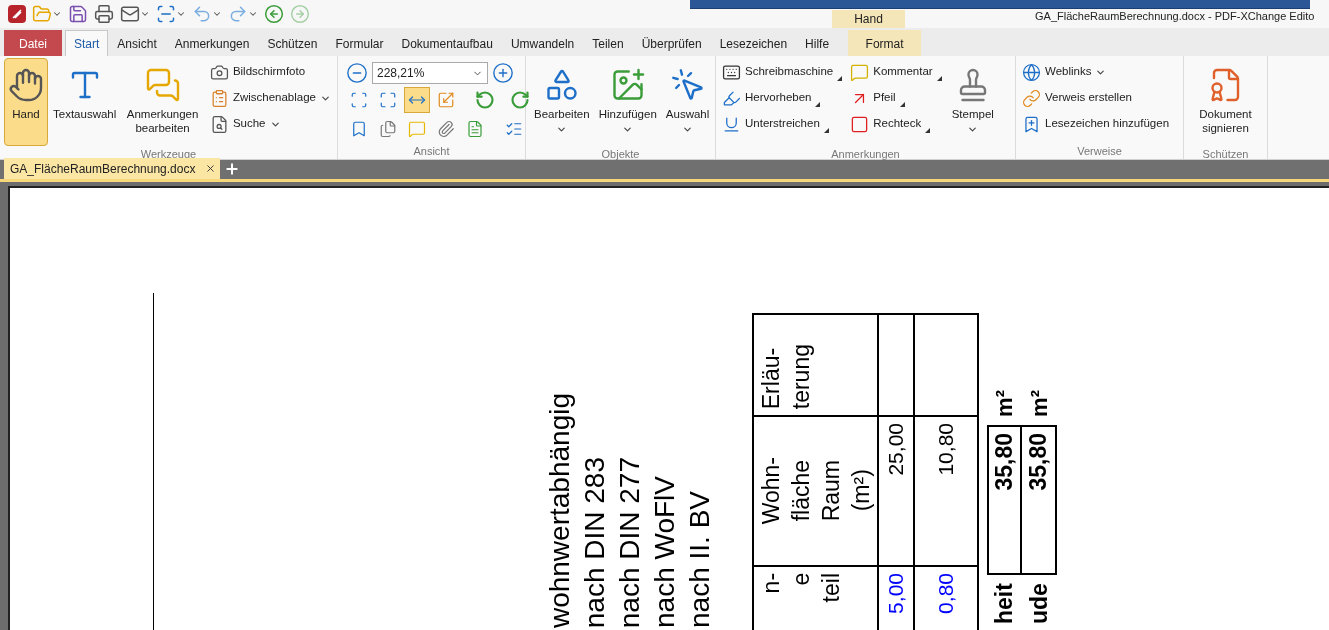 The image size is (1329, 630). I want to click on document-text-line: wohnwertabhängig, so click(559, 511).